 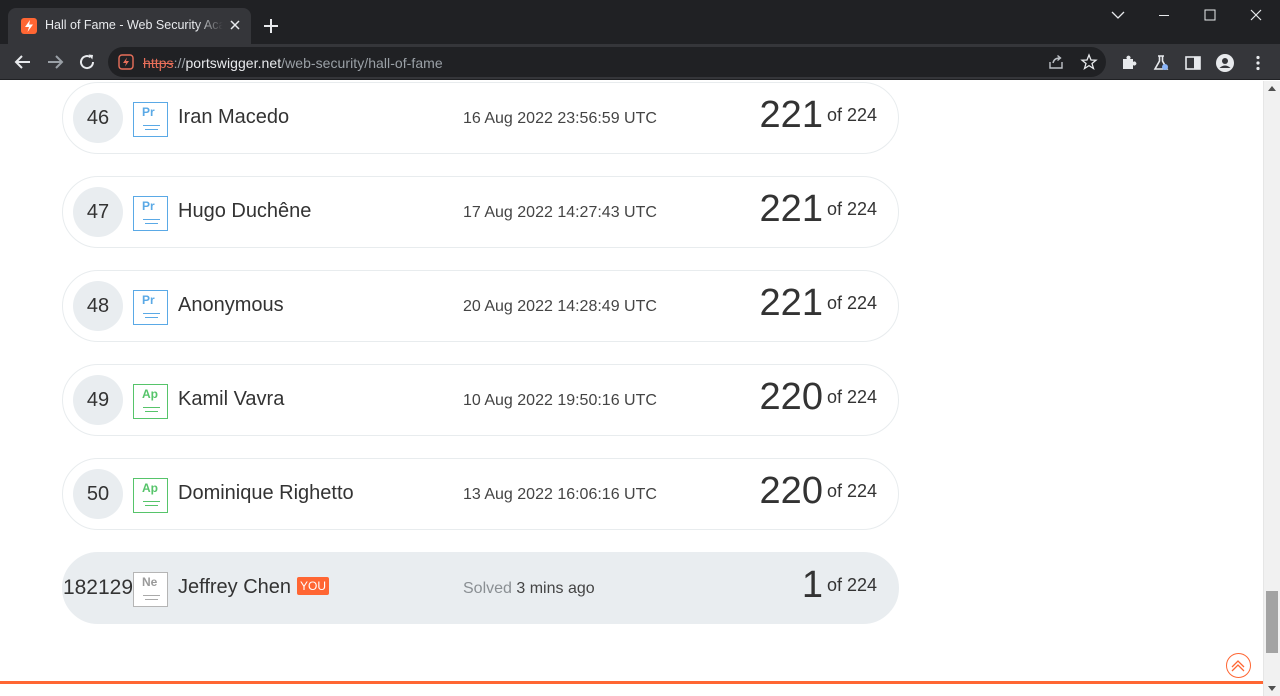 What do you see at coordinates (812, 585) in the screenshot?
I see `score-value: 1` at bounding box center [812, 585].